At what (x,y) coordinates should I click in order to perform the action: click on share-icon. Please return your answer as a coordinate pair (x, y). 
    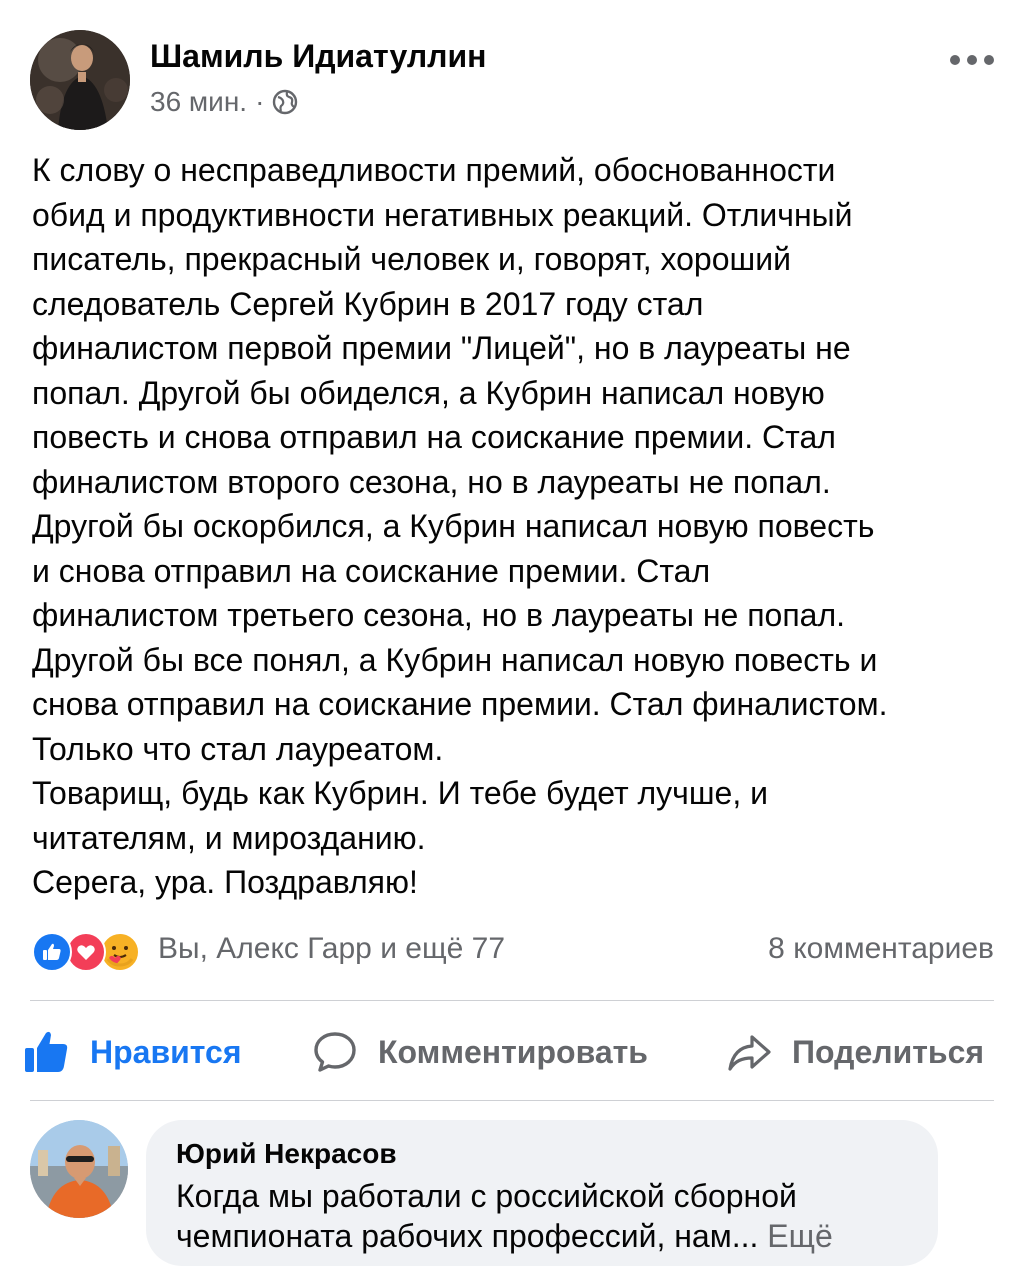
    Looking at the image, I should click on (749, 1053).